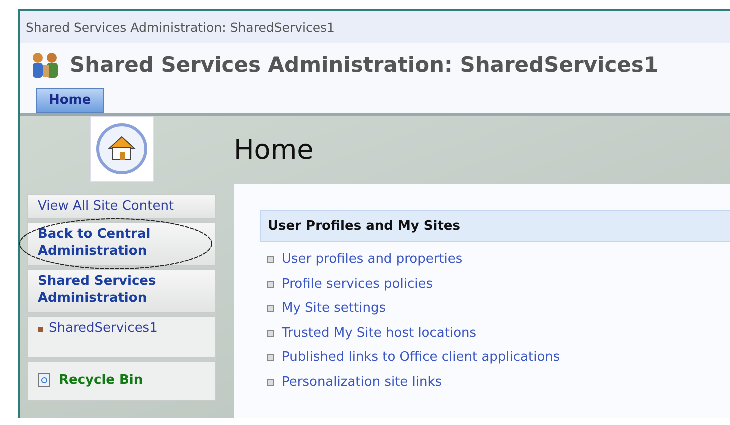 This screenshot has height=425, width=730. What do you see at coordinates (70, 100) in the screenshot?
I see `home-tab: Home` at bounding box center [70, 100].